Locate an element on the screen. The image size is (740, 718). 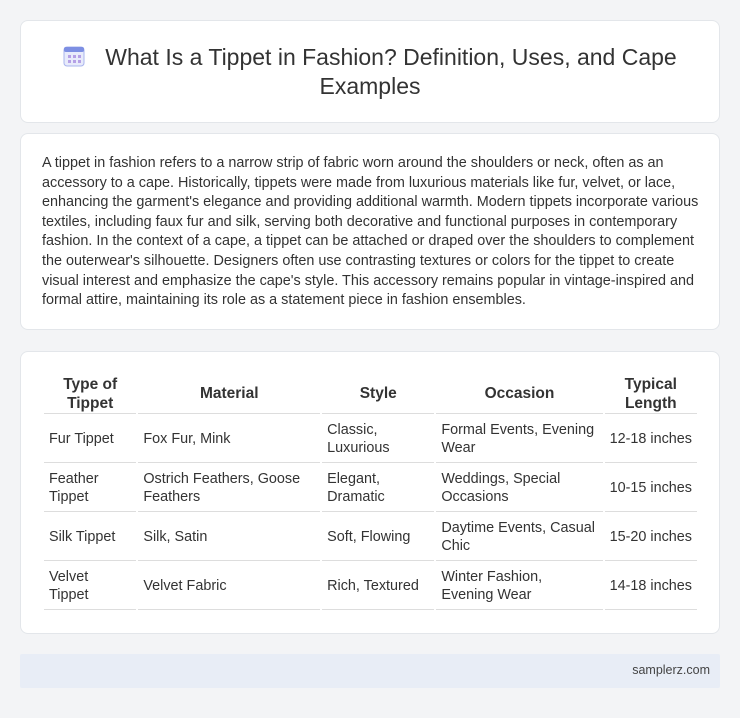
cell-occasion: Winter Fashion, Evening Wear is located at coordinates (519, 586).